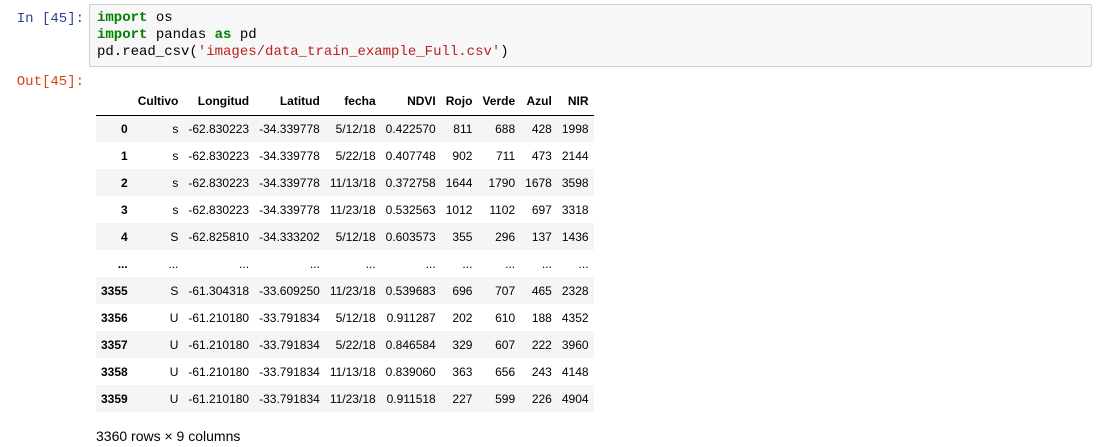 Image resolution: width=1099 pixels, height=447 pixels. I want to click on row-index: 3355, so click(114, 290).